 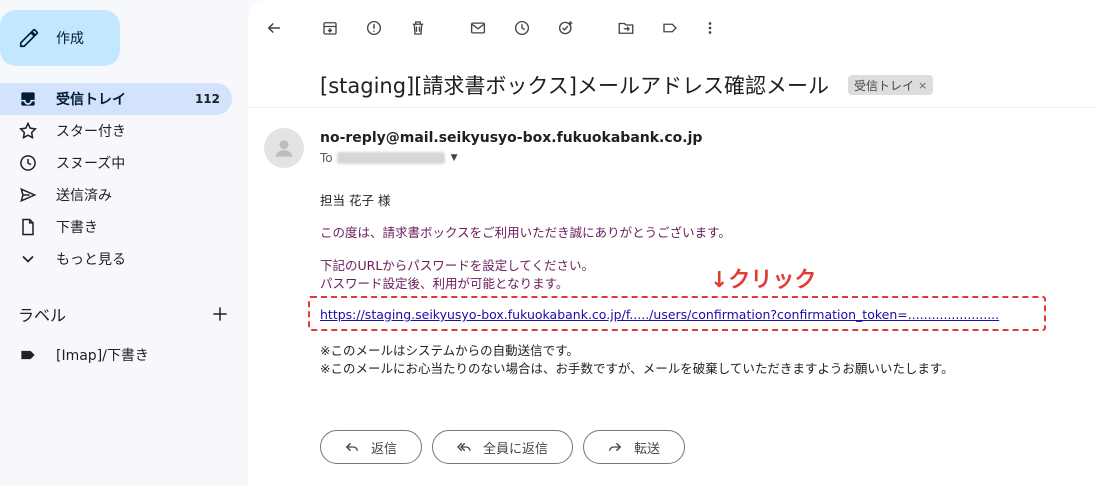 What do you see at coordinates (42, 315) in the screenshot?
I see `labels-heading: ラベル` at bounding box center [42, 315].